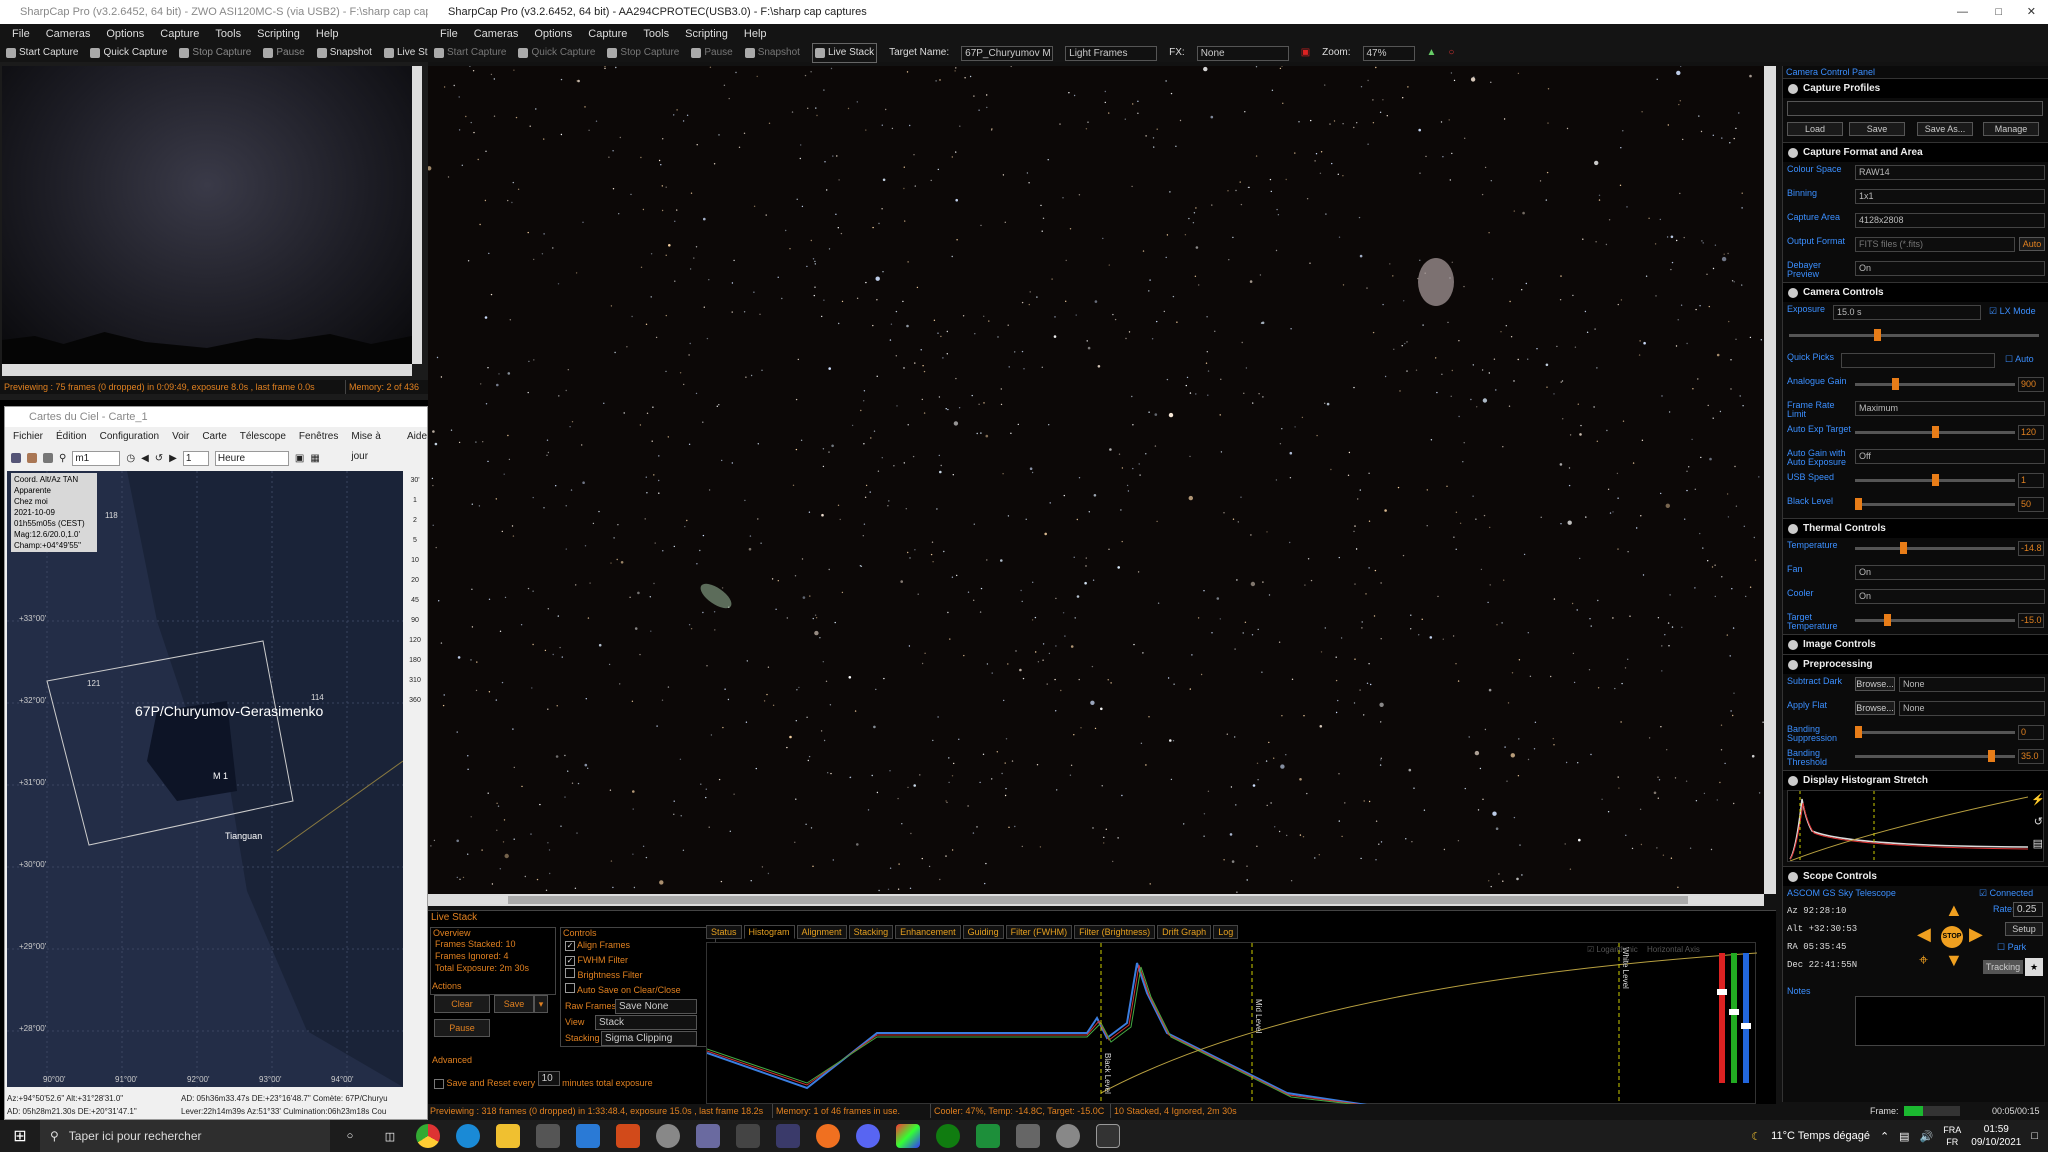 The height and width of the screenshot is (1152, 2048). What do you see at coordinates (318, 437) in the screenshot?
I see `cdc-menu-fenetres: Fenêtres` at bounding box center [318, 437].